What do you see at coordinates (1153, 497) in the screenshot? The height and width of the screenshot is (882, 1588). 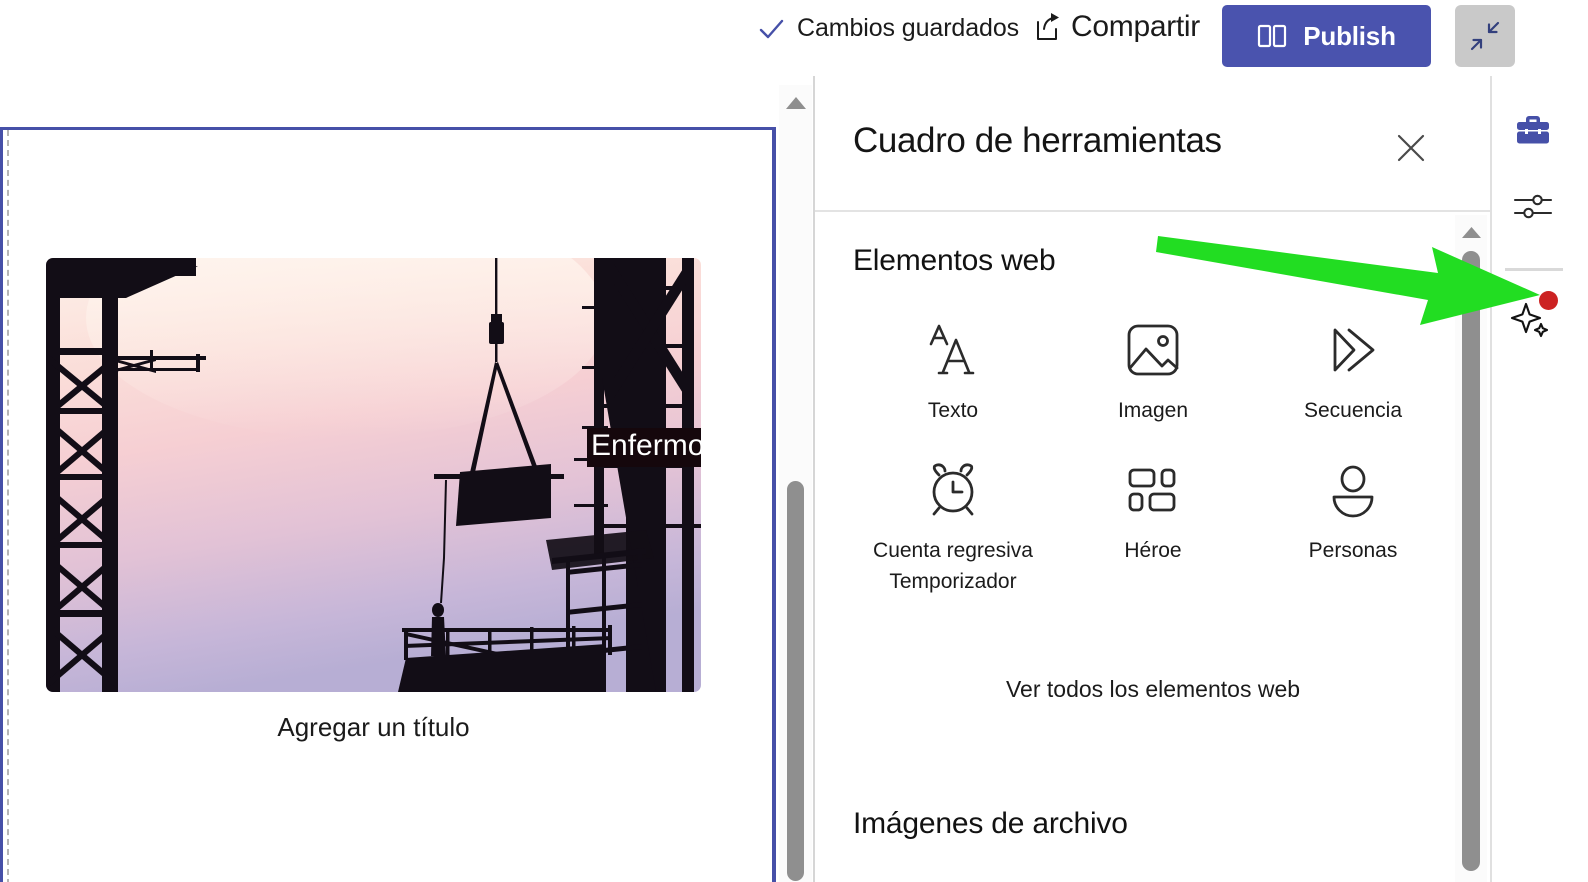 I see `hero-layout-icon` at bounding box center [1153, 497].